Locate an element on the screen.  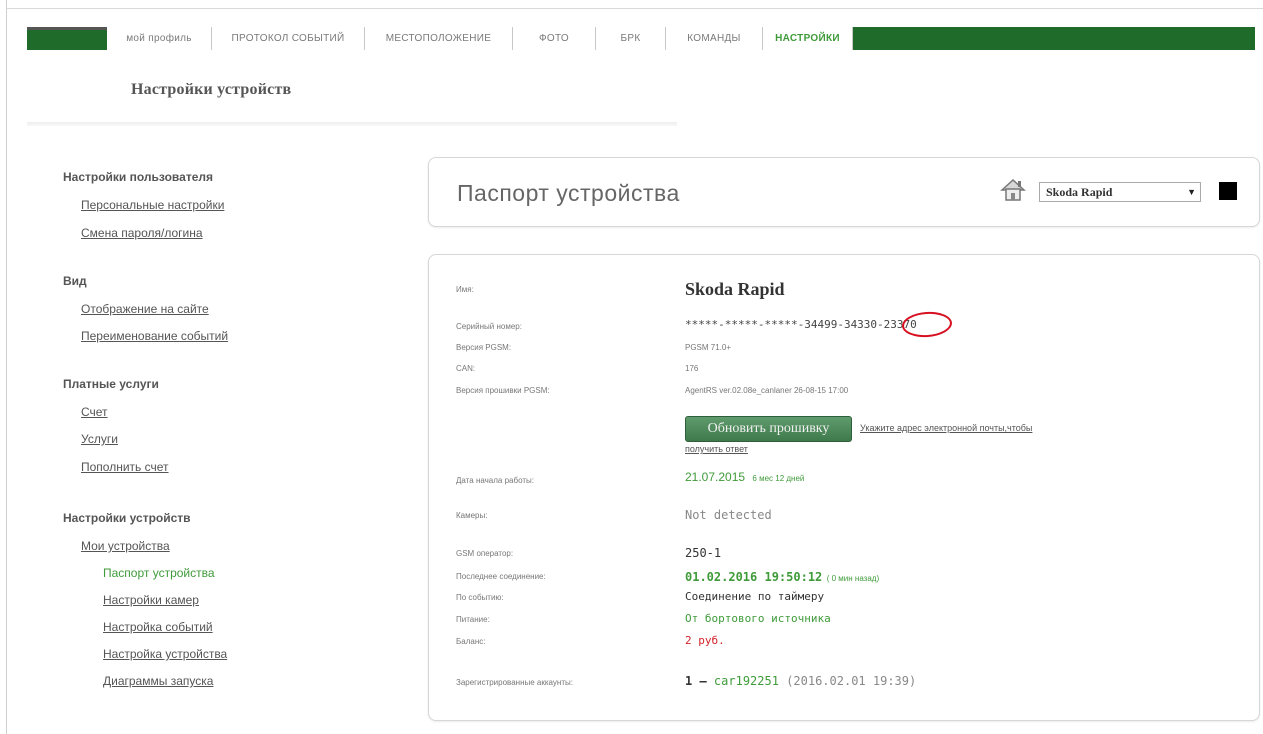
sidebar-item-personal-settings: Персональные настройки is located at coordinates (152, 205).